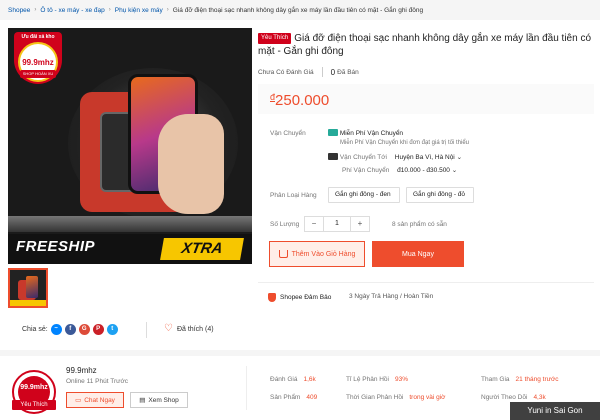  Describe the element at coordinates (371, 133) in the screenshot. I see `free-shipping-text: Miễn Phí Vận Chuyển` at that location.